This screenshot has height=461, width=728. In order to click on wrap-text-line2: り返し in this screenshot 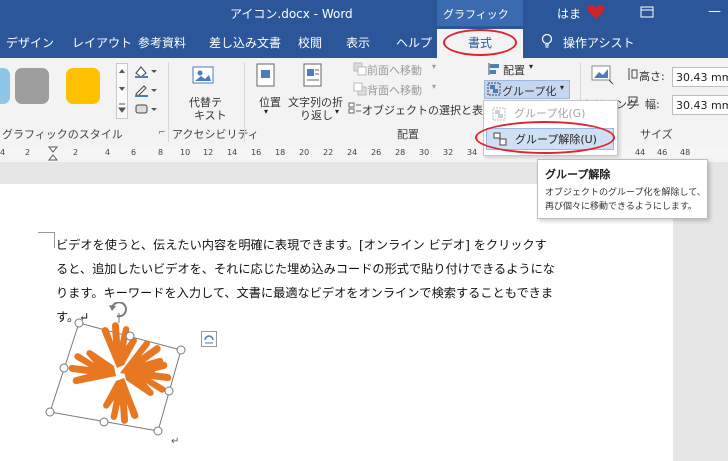, I will do `click(316, 115)`.